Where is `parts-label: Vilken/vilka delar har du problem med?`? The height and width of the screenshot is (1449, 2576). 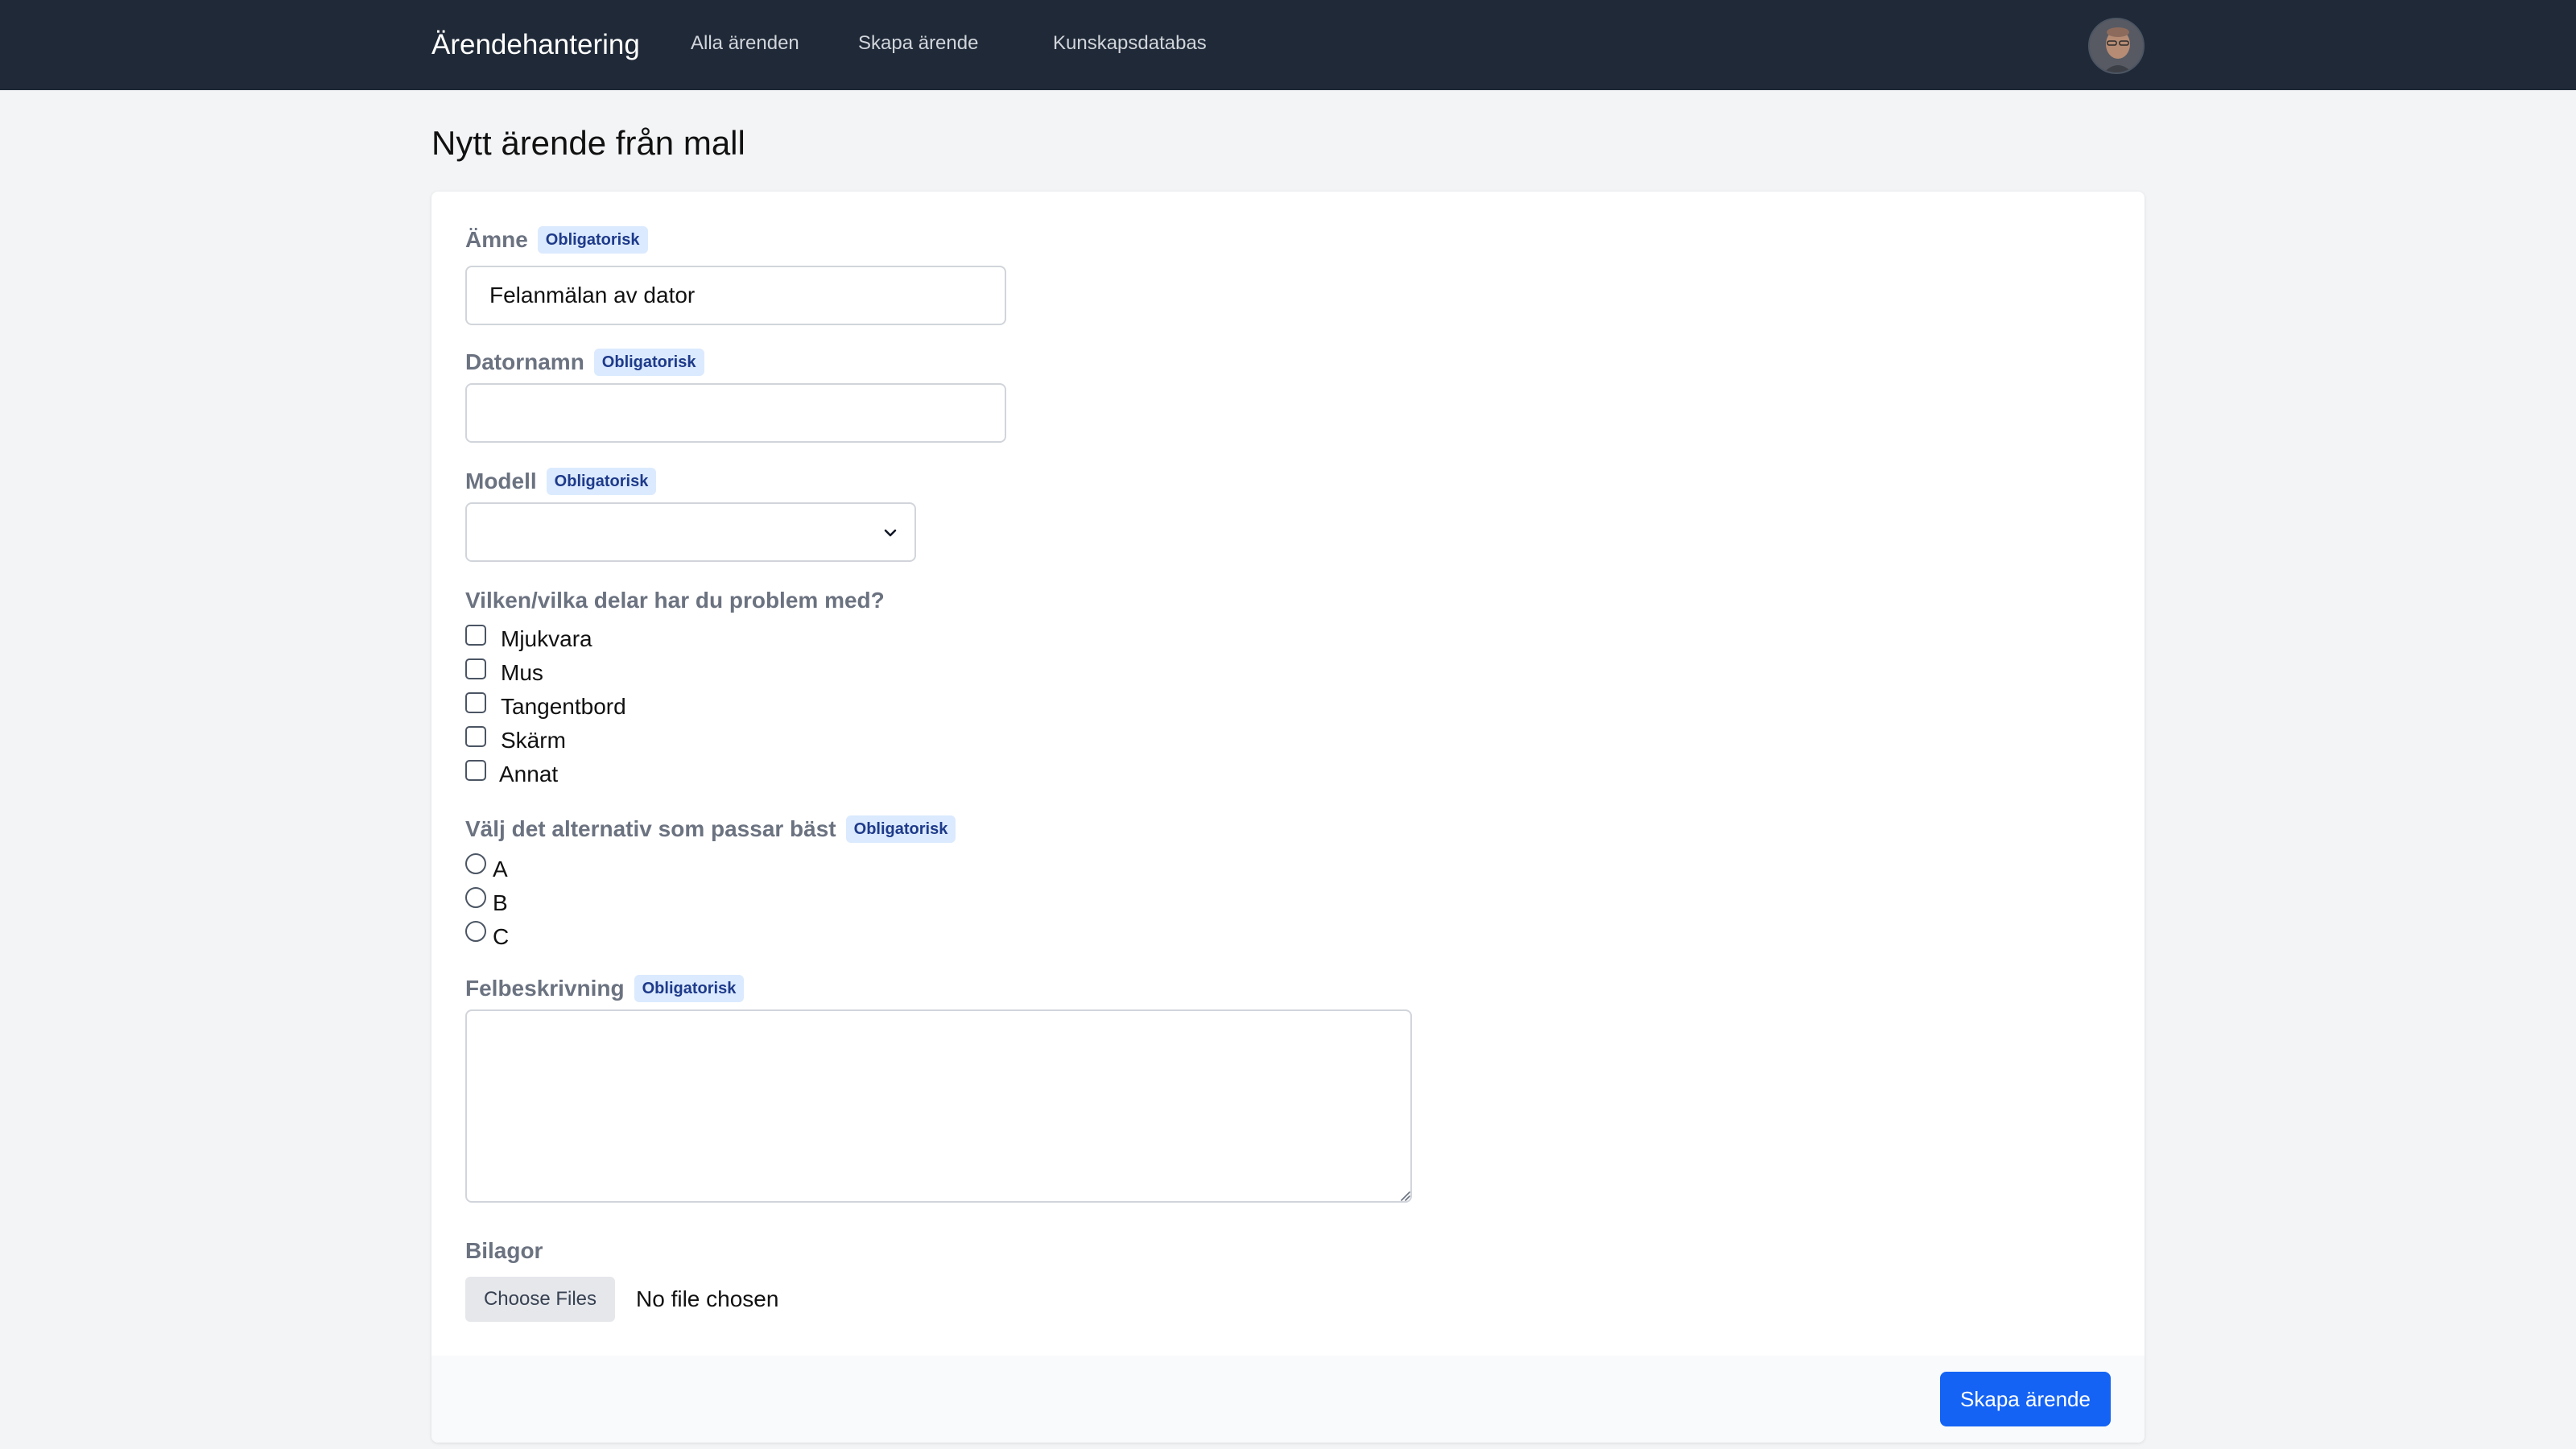
parts-label: Vilken/vilka delar har du problem med? is located at coordinates (675, 600).